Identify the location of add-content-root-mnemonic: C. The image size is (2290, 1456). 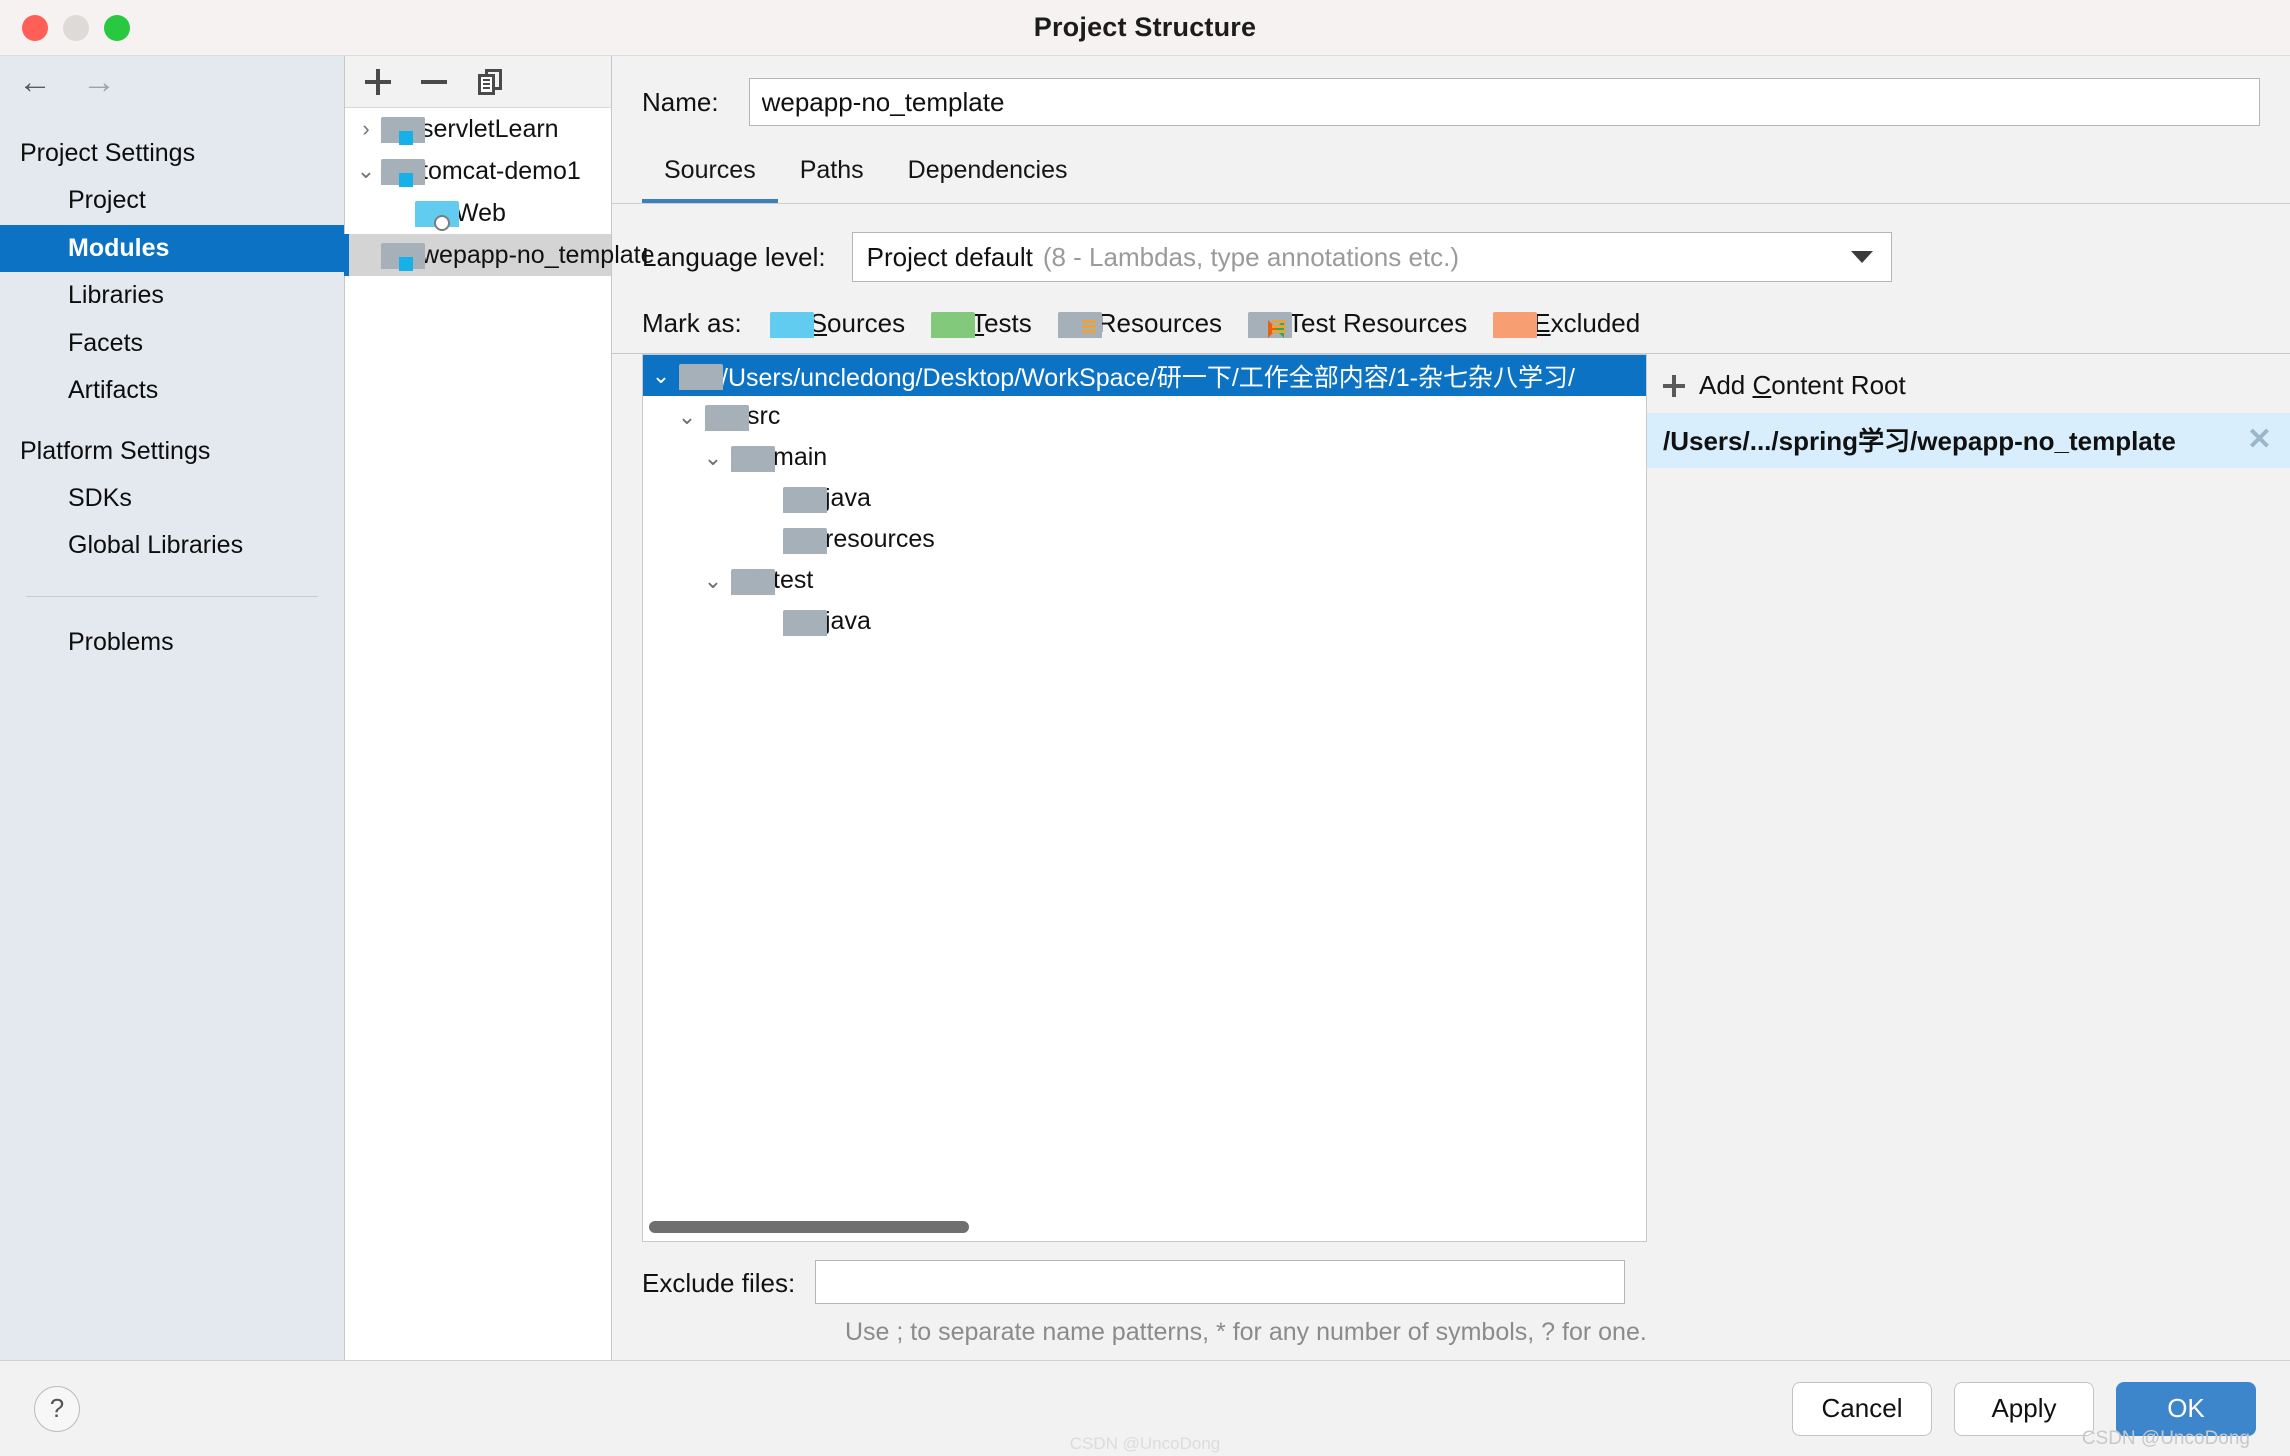
(1762, 385).